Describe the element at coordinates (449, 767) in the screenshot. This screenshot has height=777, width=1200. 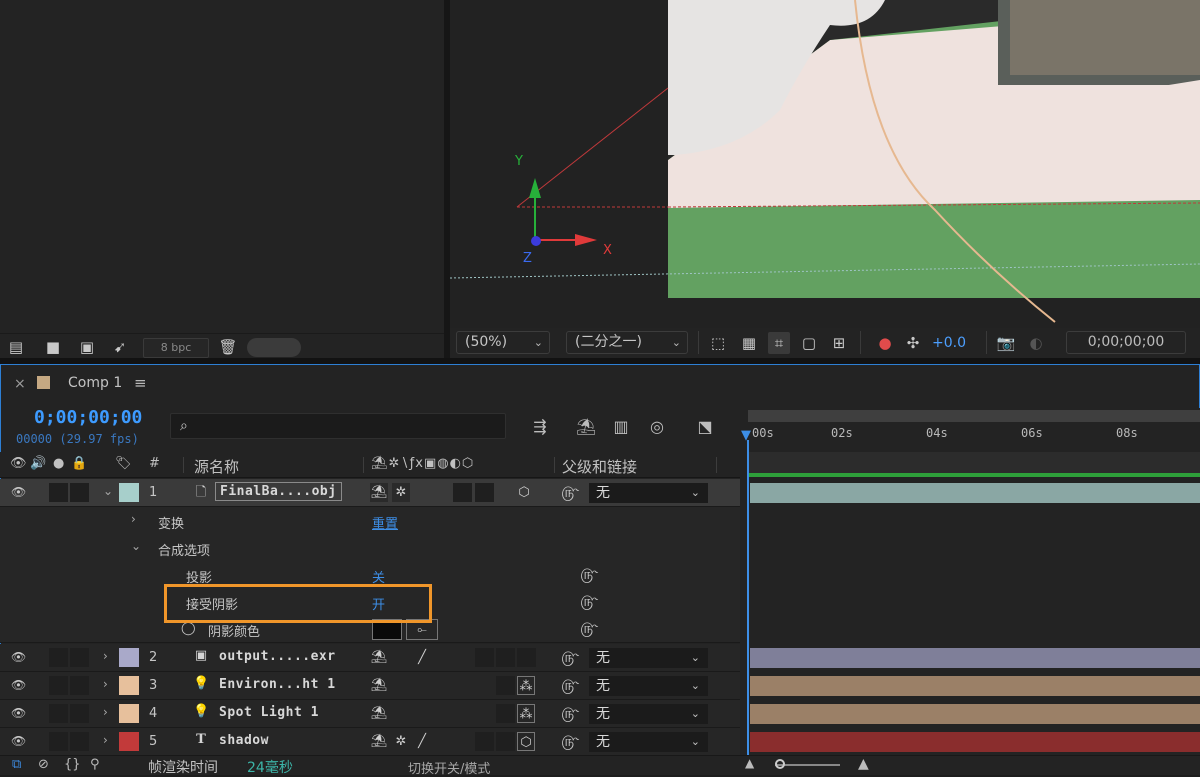
I see `toggle-switches-modes-button: 切换开关/模式` at that location.